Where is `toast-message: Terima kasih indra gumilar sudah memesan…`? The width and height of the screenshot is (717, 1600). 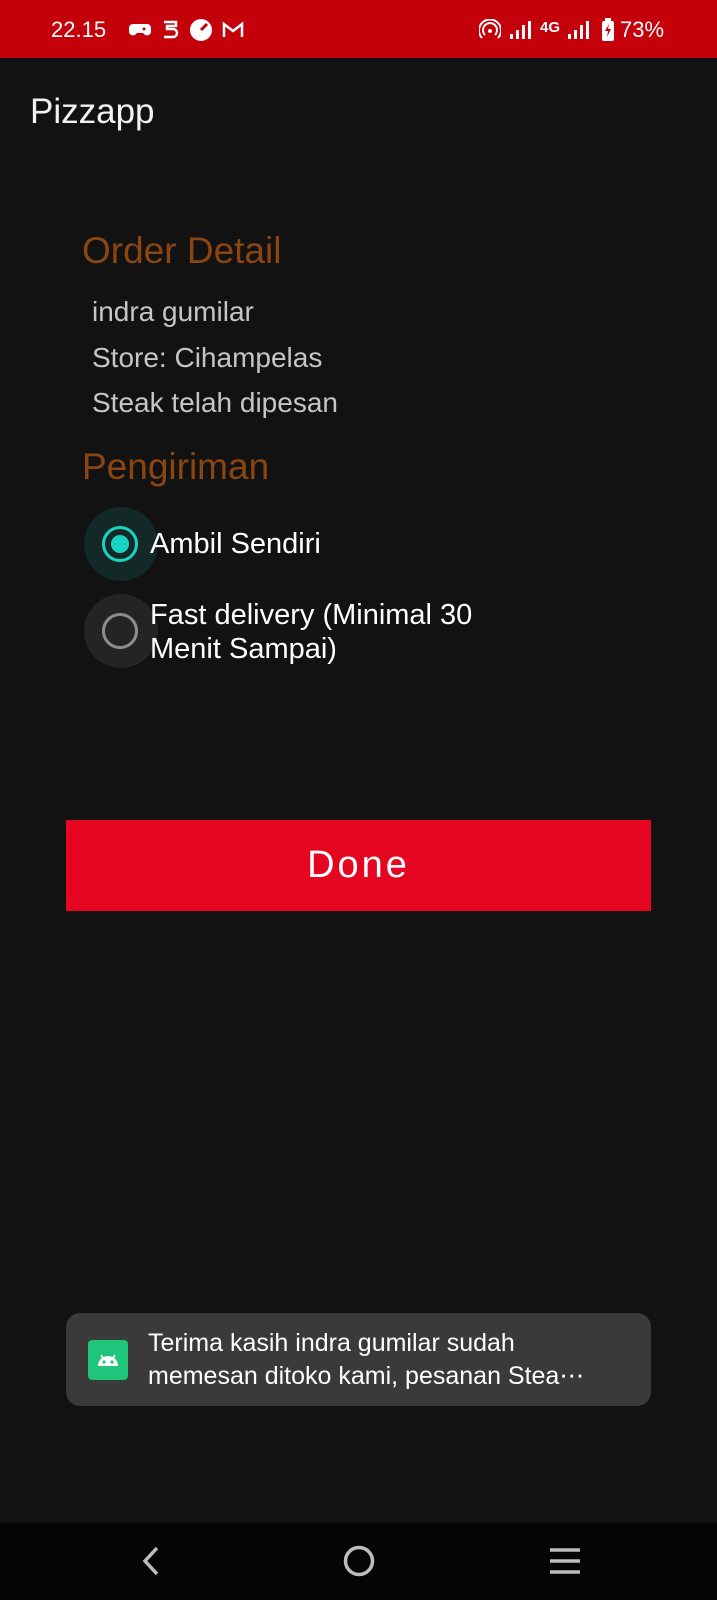 toast-message: Terima kasih indra gumilar sudah memesan… is located at coordinates (358, 1359).